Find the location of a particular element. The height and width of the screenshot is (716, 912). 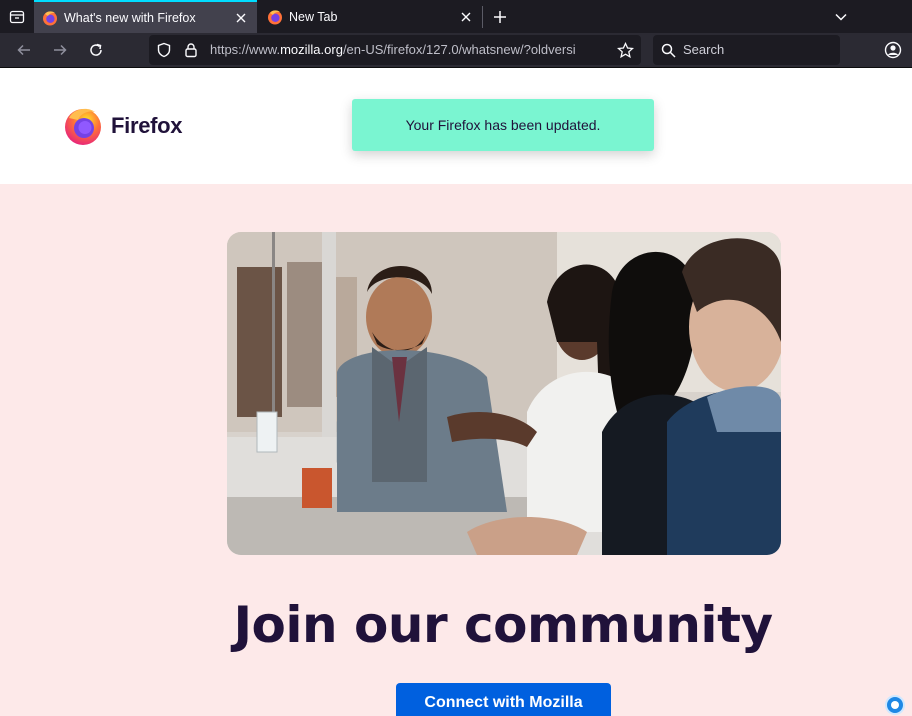

tab-strip: What's new with Firefox New Tab is located at coordinates (456, 16).